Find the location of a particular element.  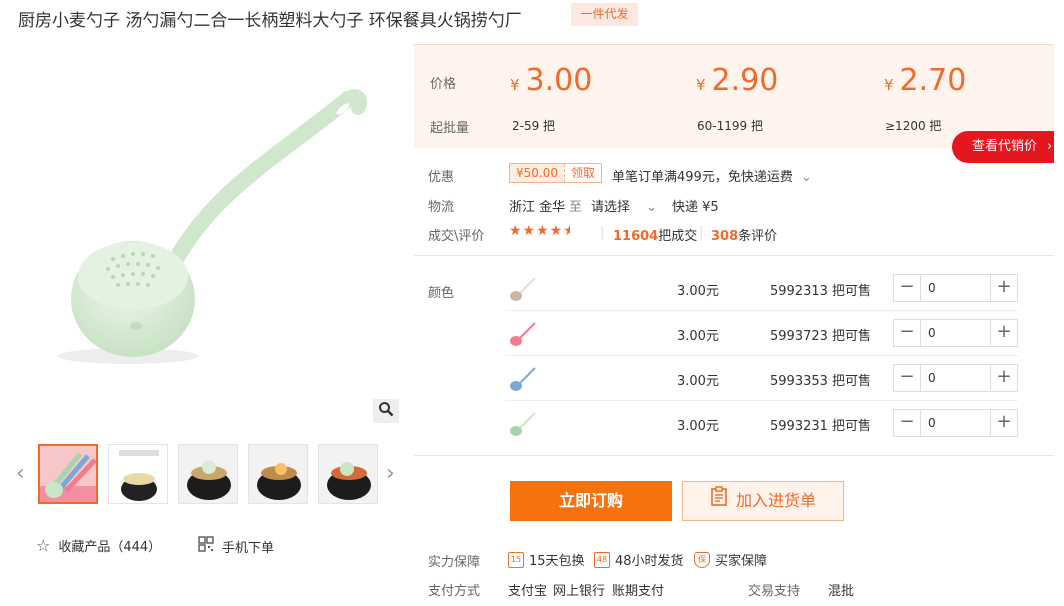

star-outline-icon: ☆ is located at coordinates (43, 545).